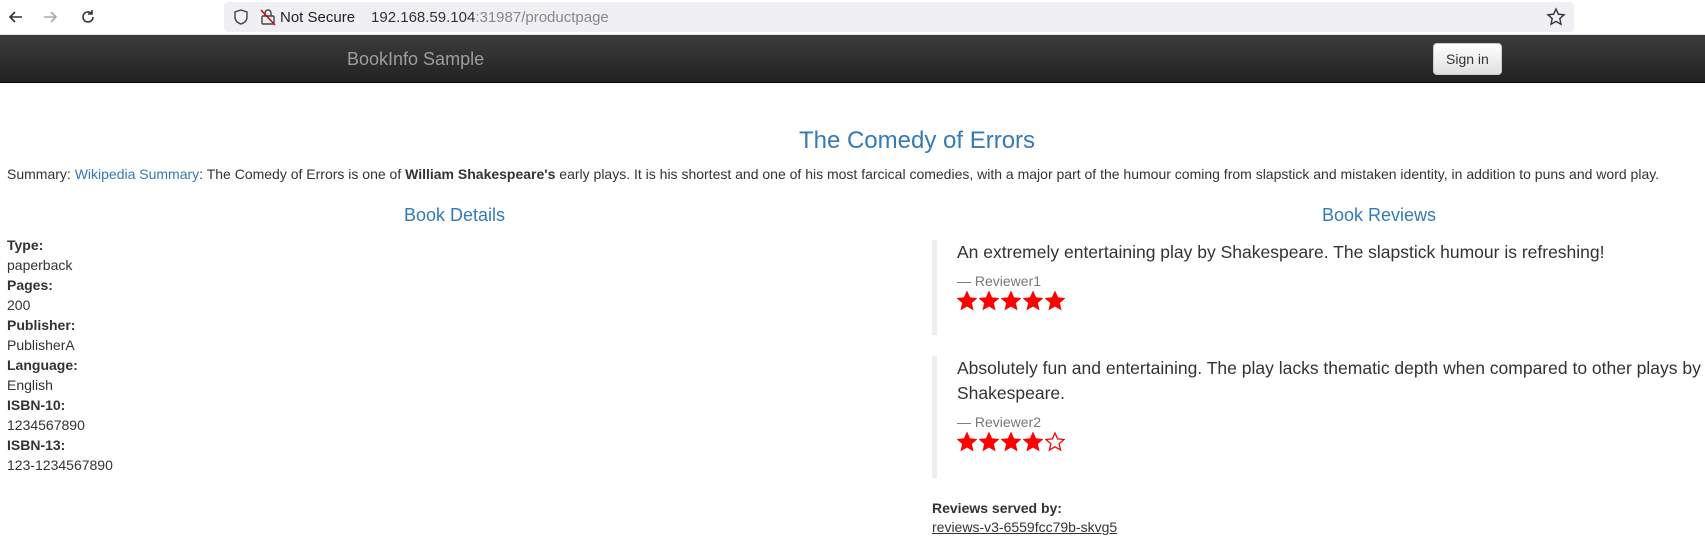  I want to click on reviewer-name: — Reviewer1, so click(999, 281).